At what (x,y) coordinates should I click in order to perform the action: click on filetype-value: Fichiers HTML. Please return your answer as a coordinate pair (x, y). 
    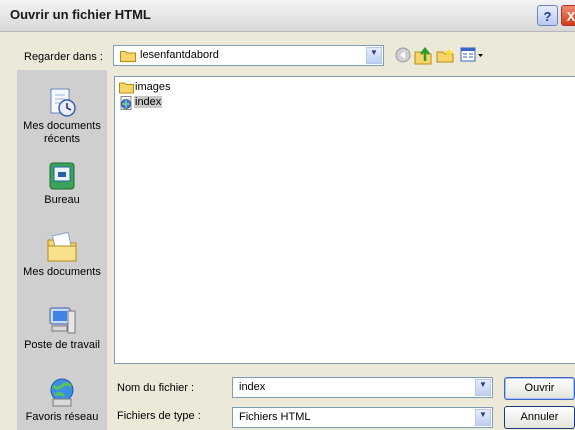
    Looking at the image, I should click on (275, 417).